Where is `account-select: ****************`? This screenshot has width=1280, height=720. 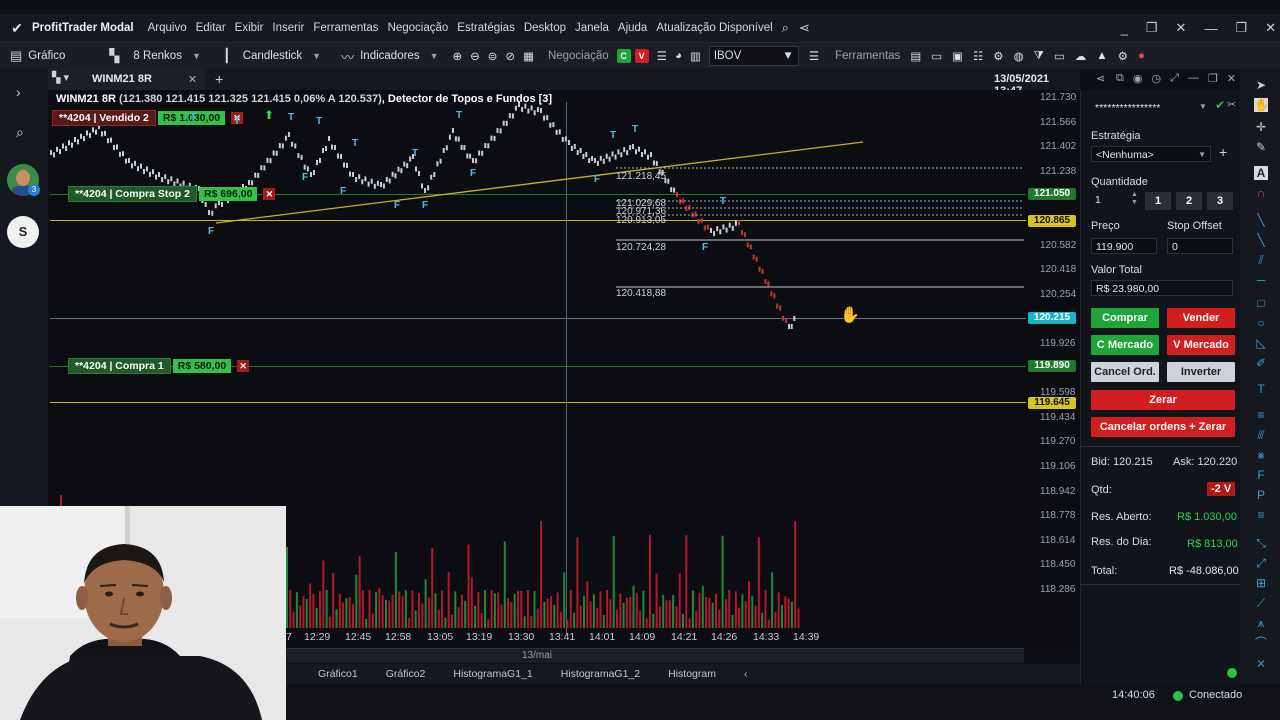 account-select: **************** is located at coordinates (1147, 108).